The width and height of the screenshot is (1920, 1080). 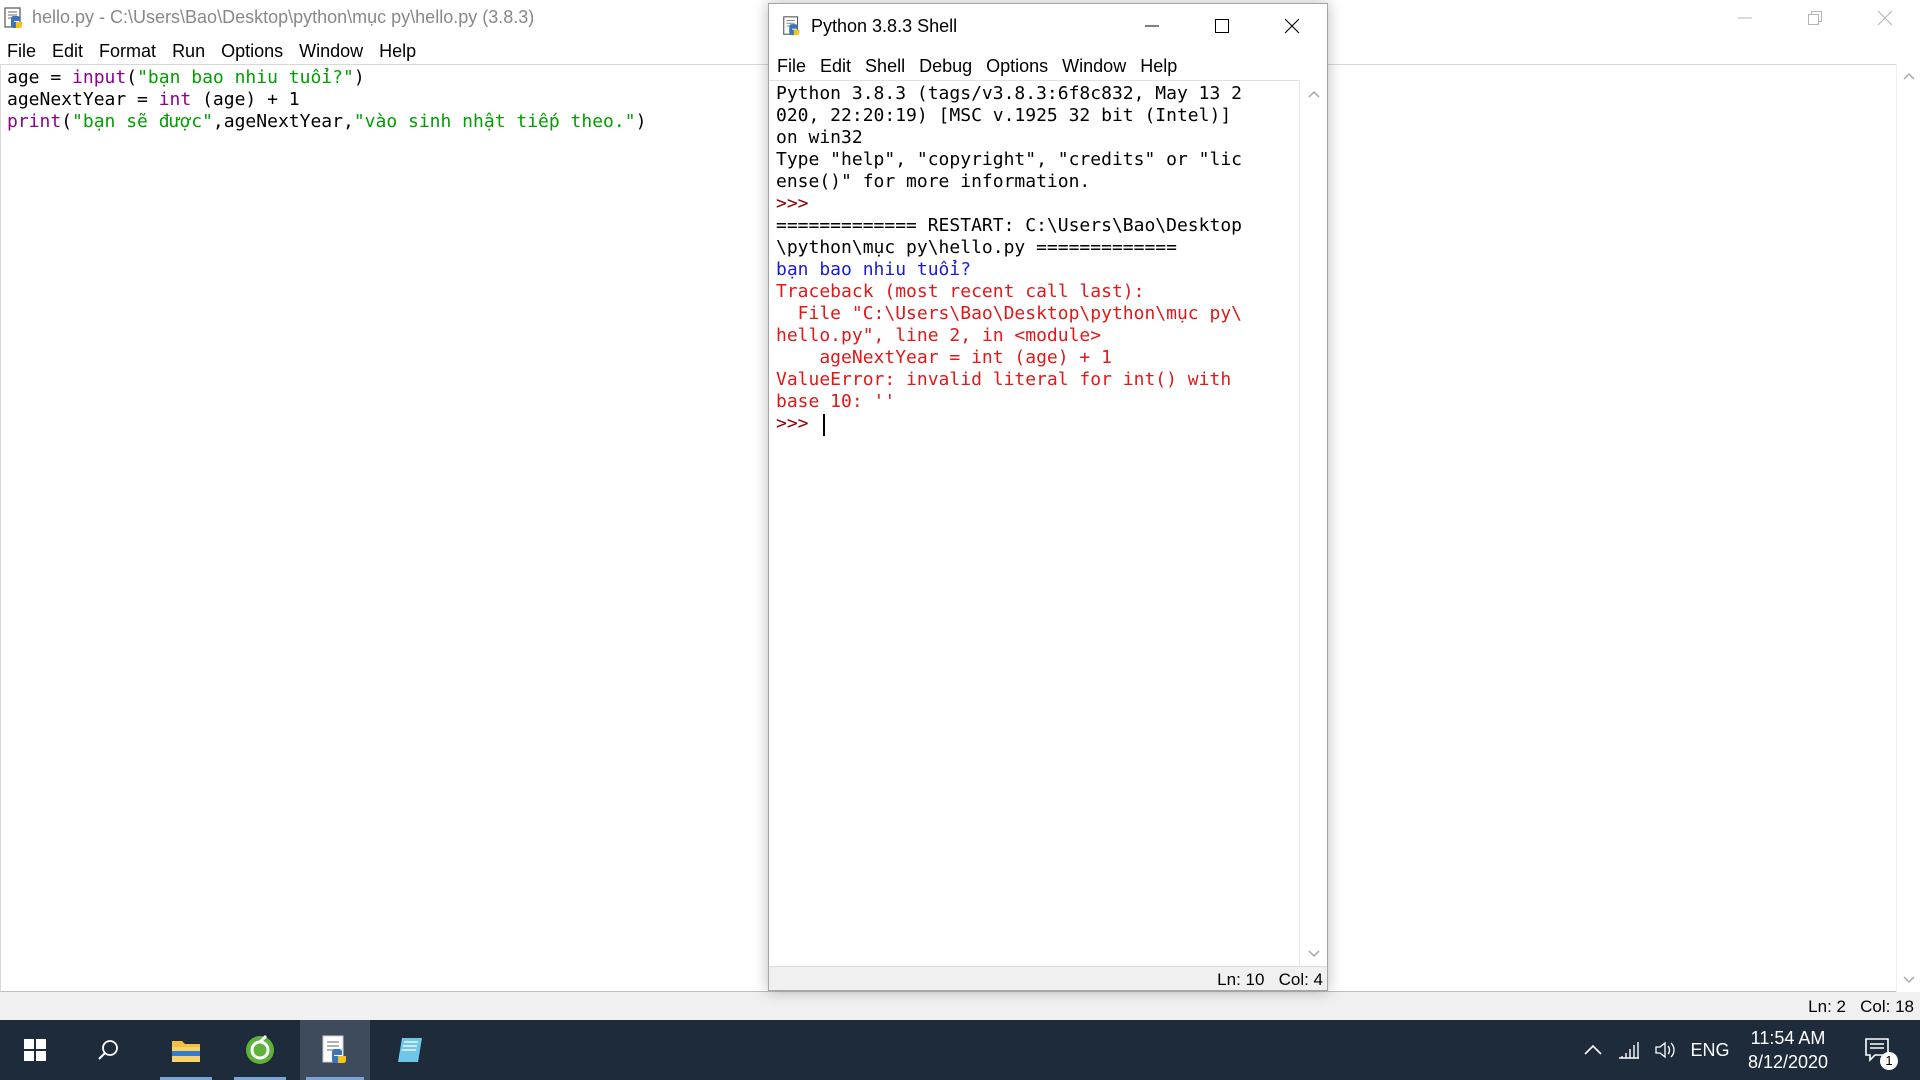 What do you see at coordinates (1094, 62) in the screenshot?
I see `shell-menu-window: Window` at bounding box center [1094, 62].